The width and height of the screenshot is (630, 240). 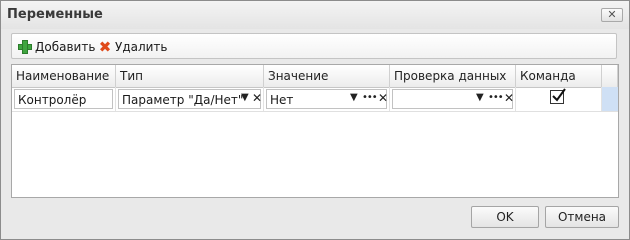 I want to click on plus-icon, so click(x=25, y=47).